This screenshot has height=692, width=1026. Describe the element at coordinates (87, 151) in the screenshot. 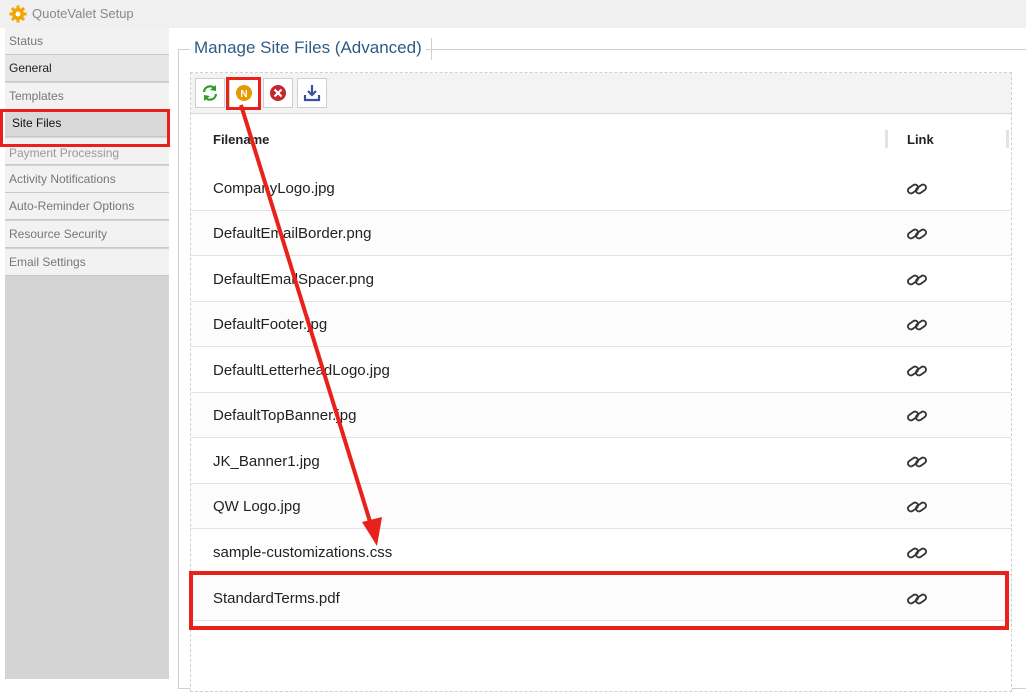

I see `sidebar-item-payment-processing: Payment Processing` at that location.